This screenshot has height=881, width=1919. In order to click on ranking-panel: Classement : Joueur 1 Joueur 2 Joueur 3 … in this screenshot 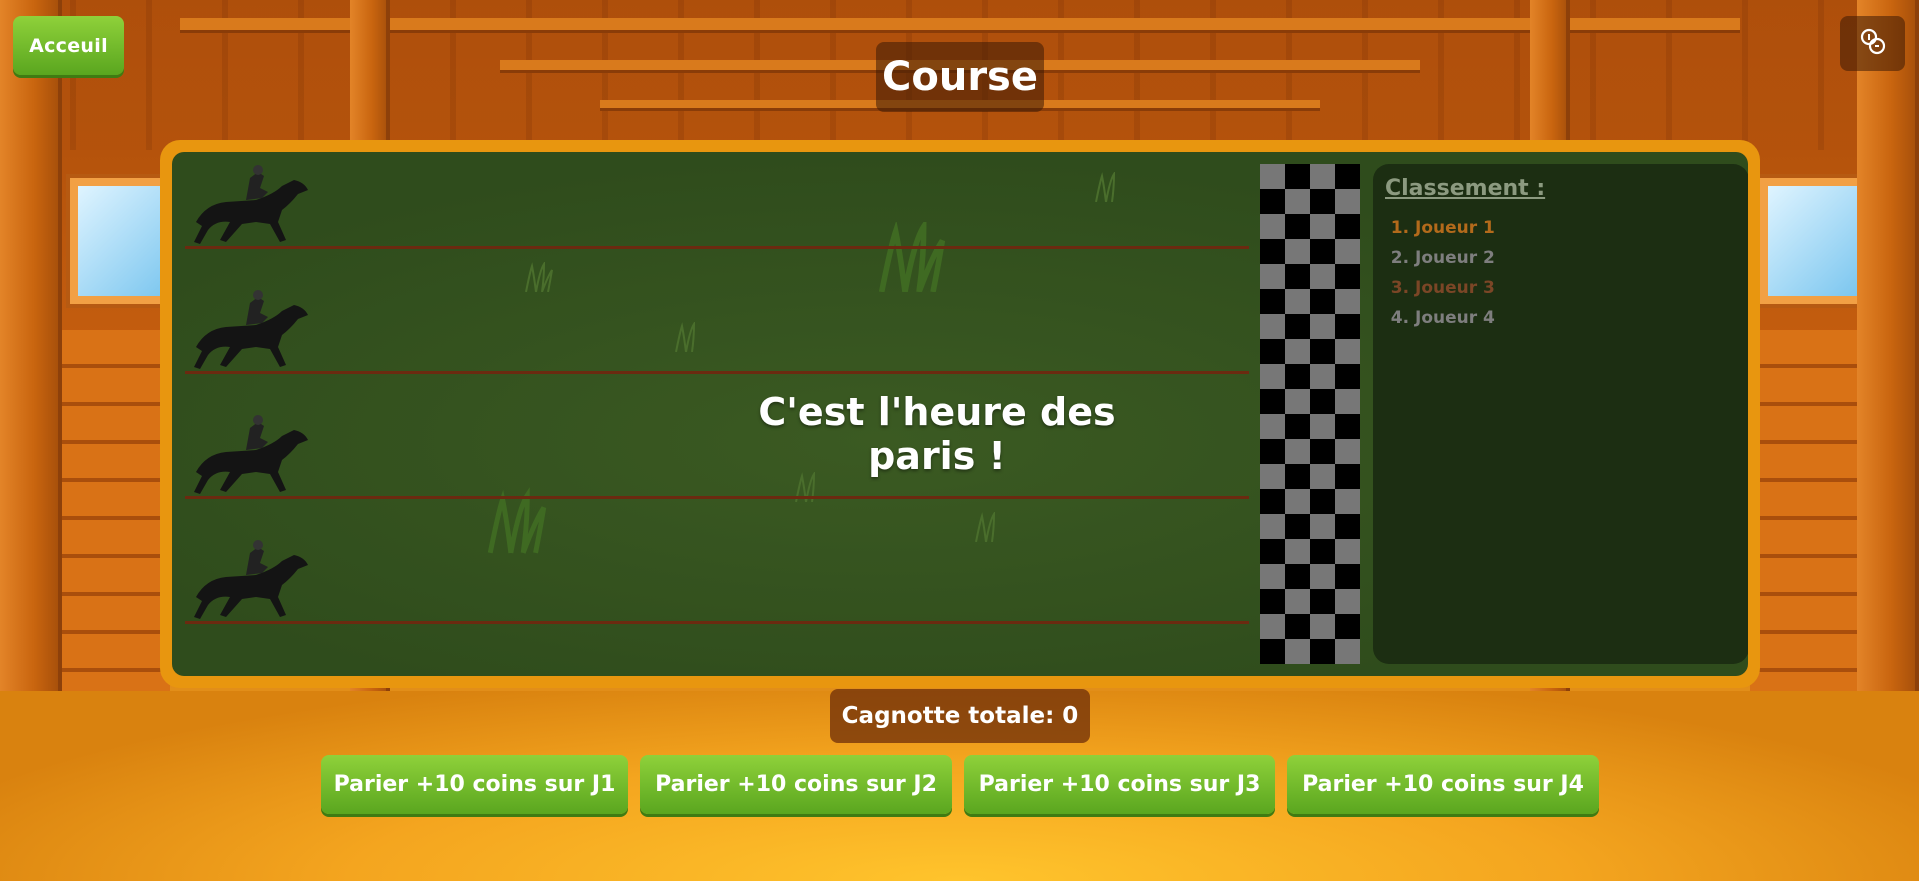, I will do `click(1560, 414)`.